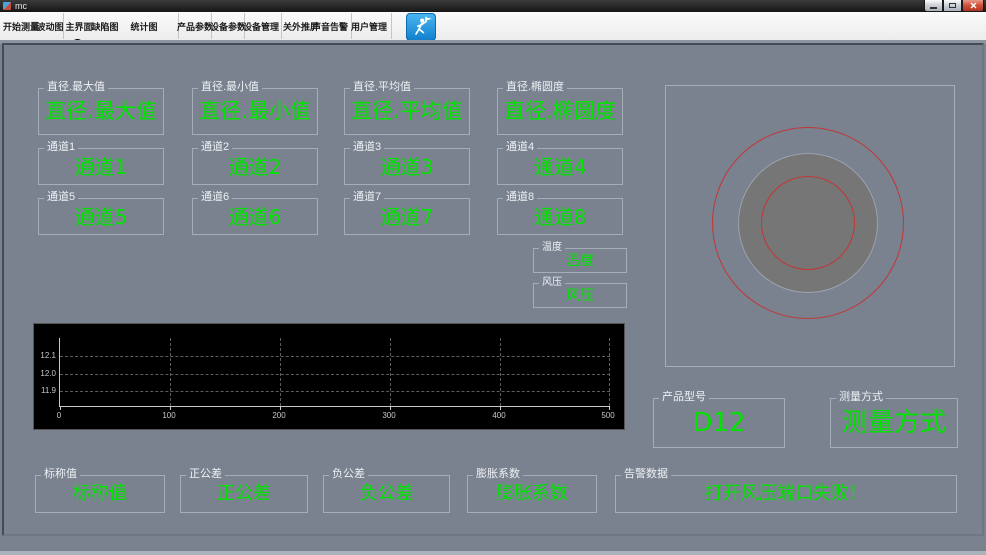 This screenshot has height=555, width=986. What do you see at coordinates (334, 374) in the screenshot?
I see `chart-plot-area` at bounding box center [334, 374].